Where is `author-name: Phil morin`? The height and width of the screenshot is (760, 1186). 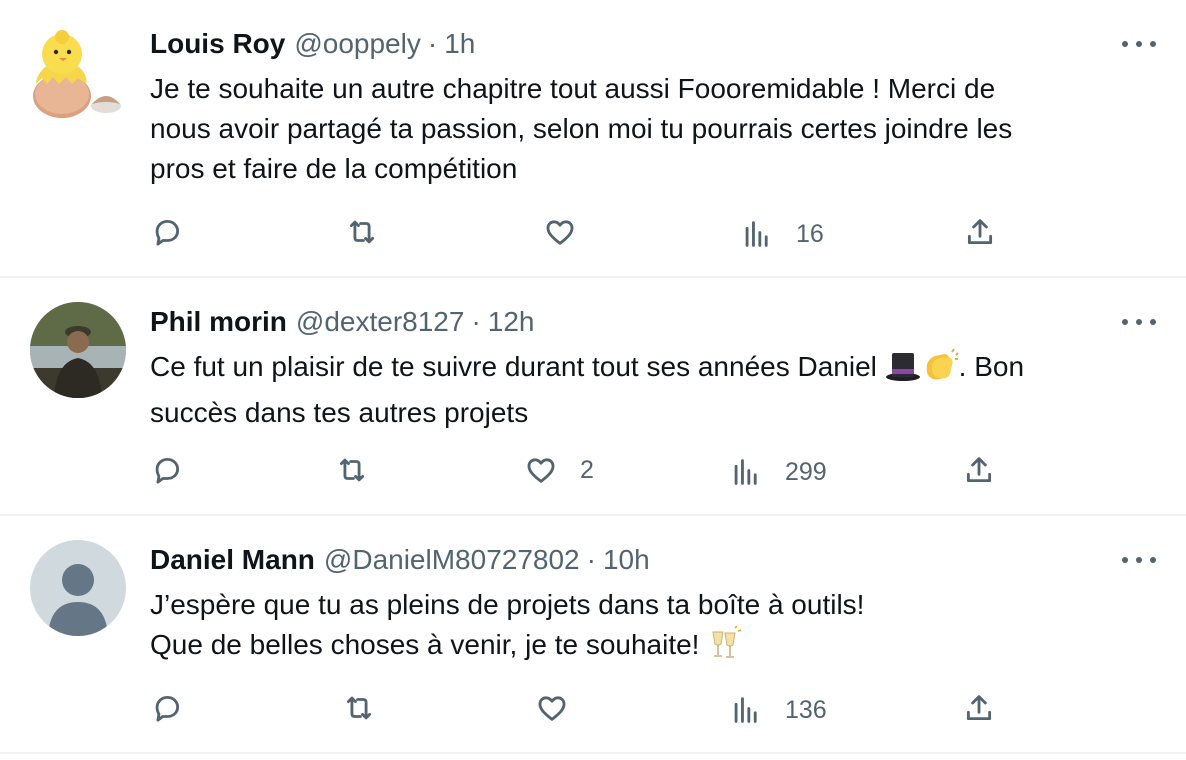 author-name: Phil morin is located at coordinates (218, 322).